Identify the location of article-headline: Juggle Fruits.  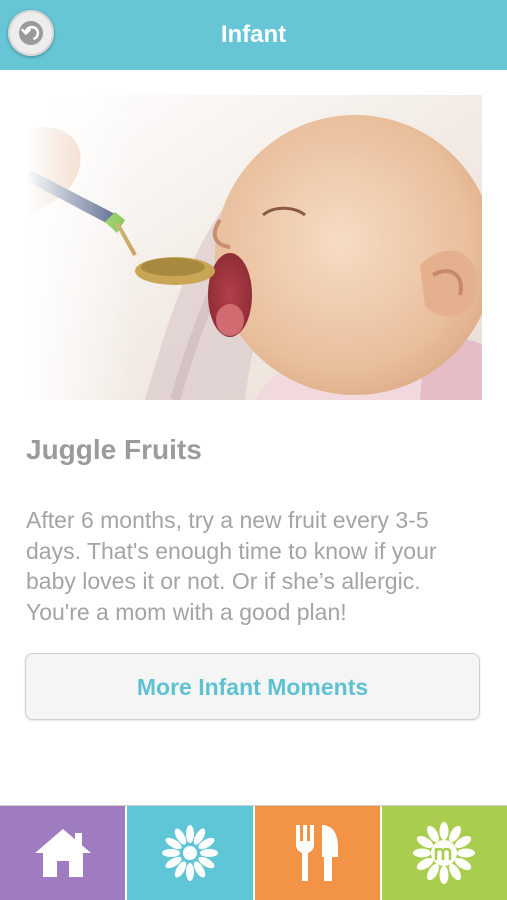
(114, 449).